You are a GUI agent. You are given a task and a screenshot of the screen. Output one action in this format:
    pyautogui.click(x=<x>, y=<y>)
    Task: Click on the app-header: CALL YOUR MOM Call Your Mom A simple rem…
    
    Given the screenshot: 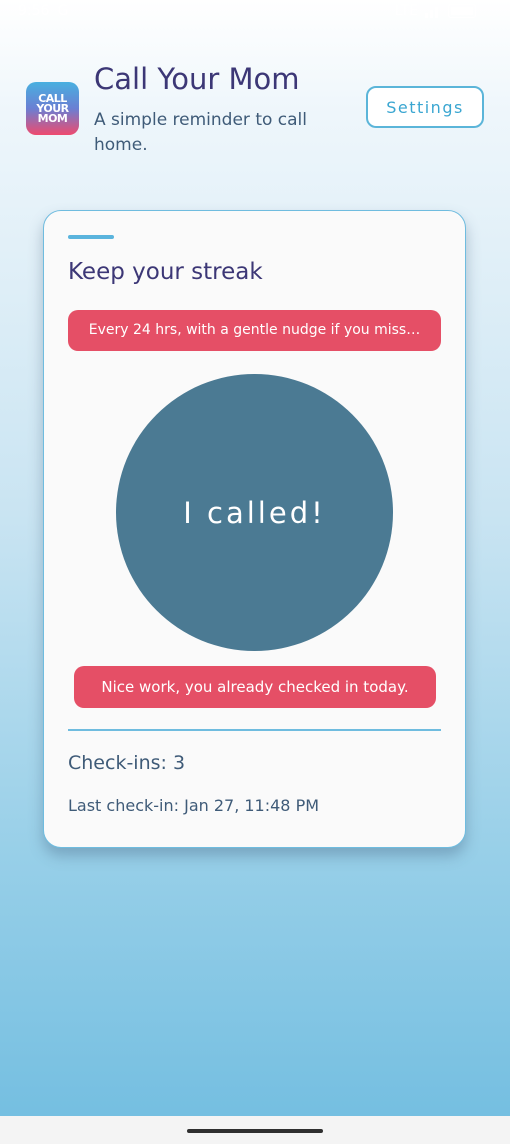 What is the action you would take?
    pyautogui.click(x=255, y=112)
    